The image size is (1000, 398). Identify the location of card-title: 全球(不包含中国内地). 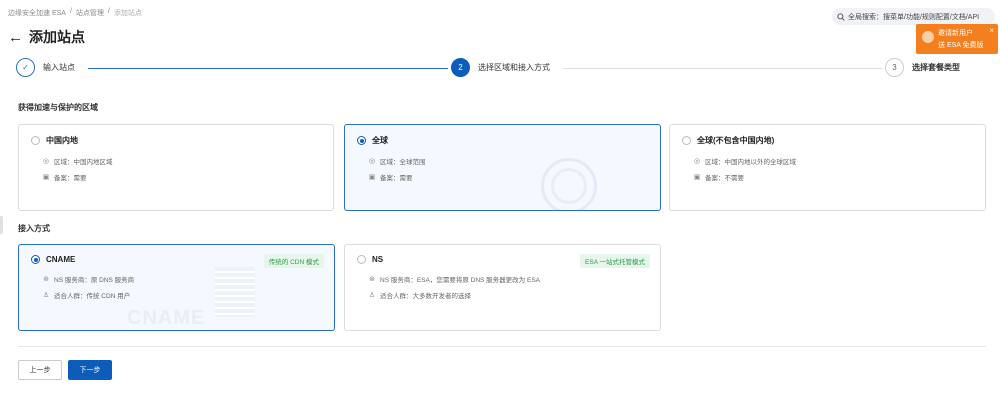
(736, 140).